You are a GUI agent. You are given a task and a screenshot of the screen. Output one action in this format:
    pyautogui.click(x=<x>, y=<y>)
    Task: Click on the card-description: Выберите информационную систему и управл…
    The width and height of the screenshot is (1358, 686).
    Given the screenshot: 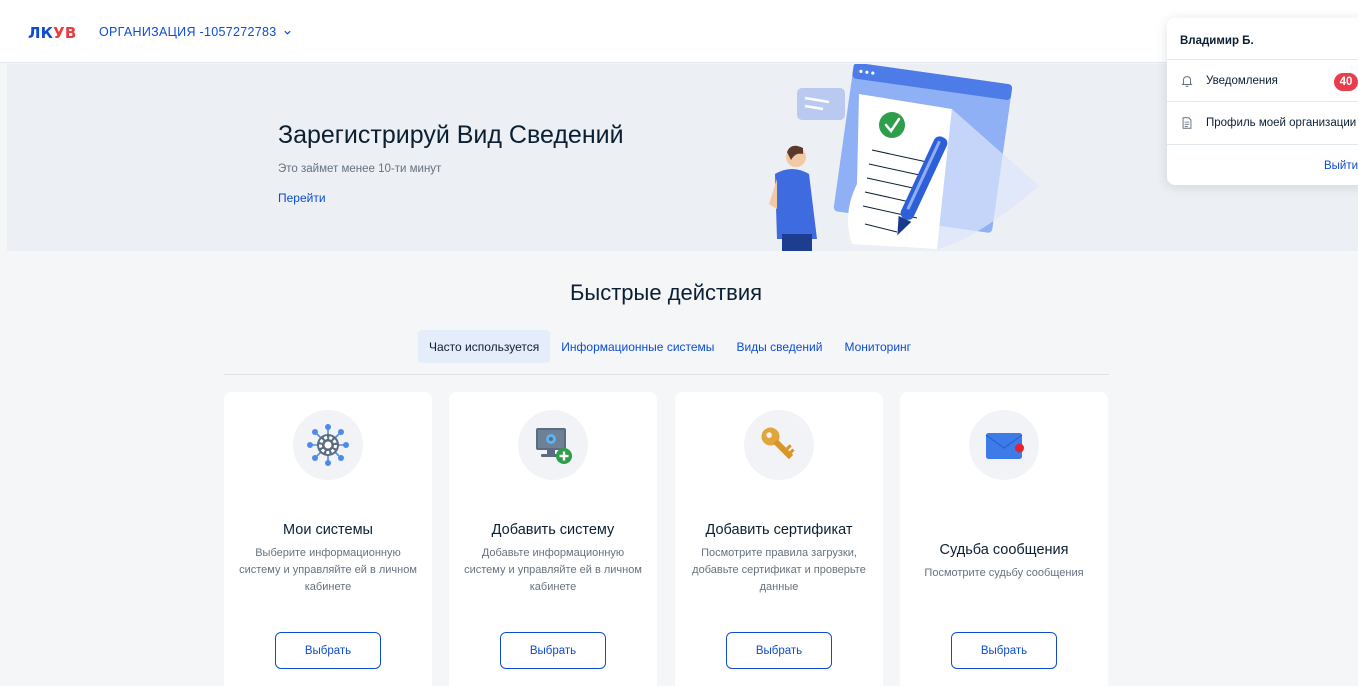 What is the action you would take?
    pyautogui.click(x=328, y=570)
    